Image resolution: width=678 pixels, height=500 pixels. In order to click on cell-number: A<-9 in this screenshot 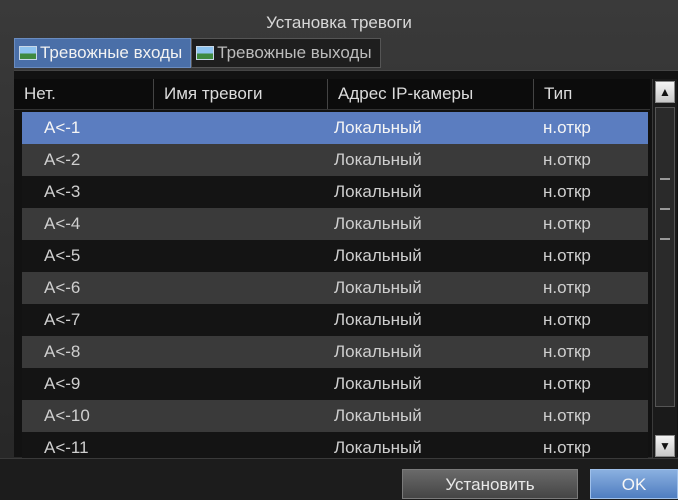, I will do `click(62, 383)`.